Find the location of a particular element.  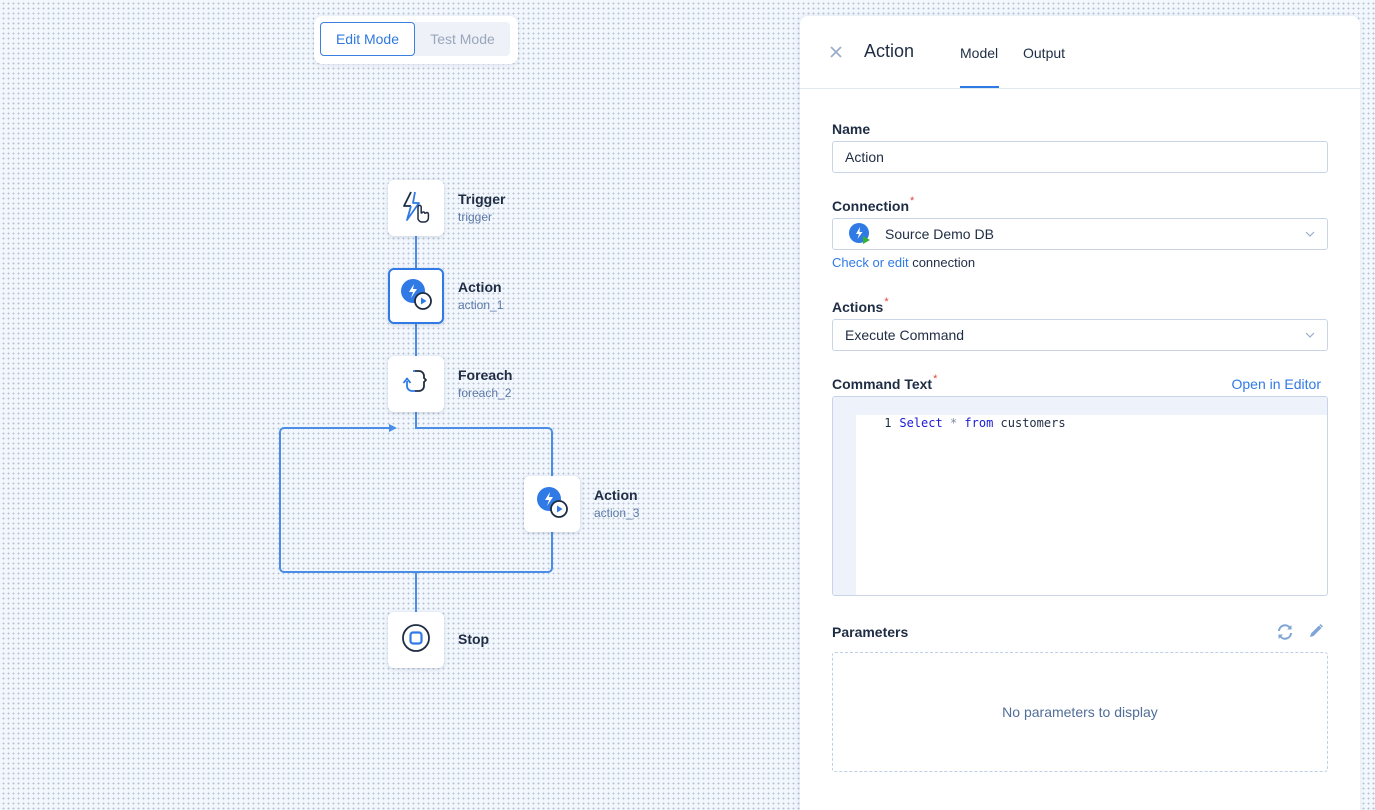

connection-select-value: Source Demo DB is located at coordinates (939, 234).